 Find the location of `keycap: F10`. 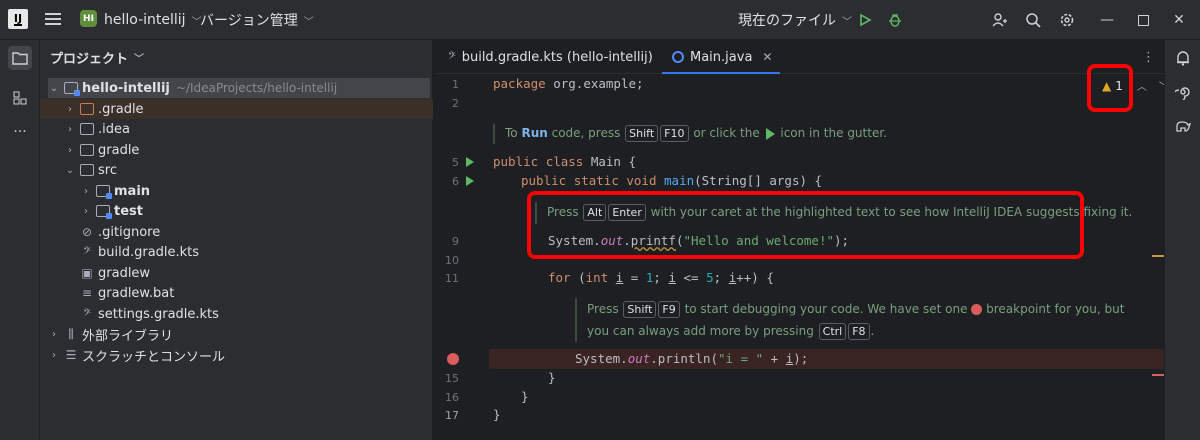

keycap: F10 is located at coordinates (674, 133).